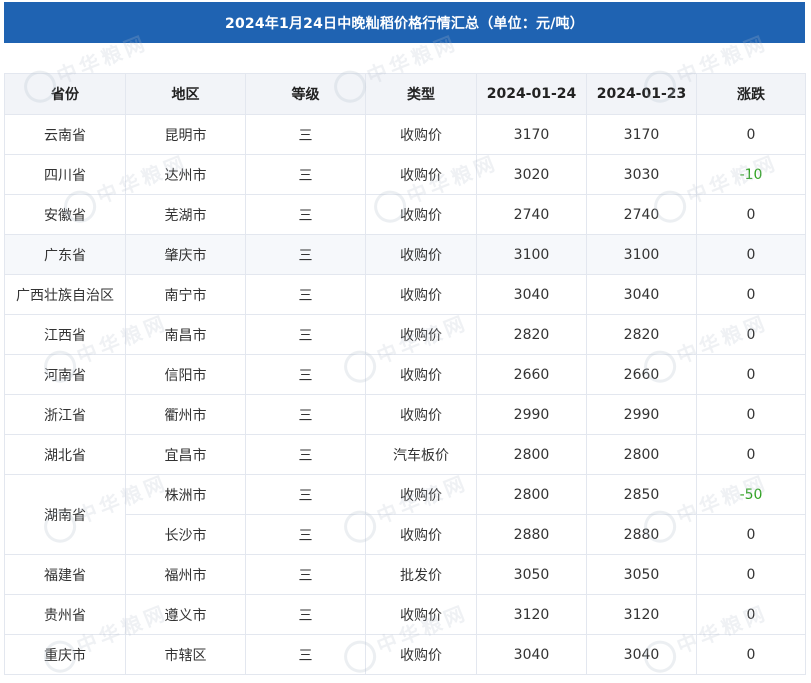 Image resolution: width=811 pixels, height=683 pixels. Describe the element at coordinates (641, 214) in the screenshot. I see `cell-price-previous: 2740` at that location.